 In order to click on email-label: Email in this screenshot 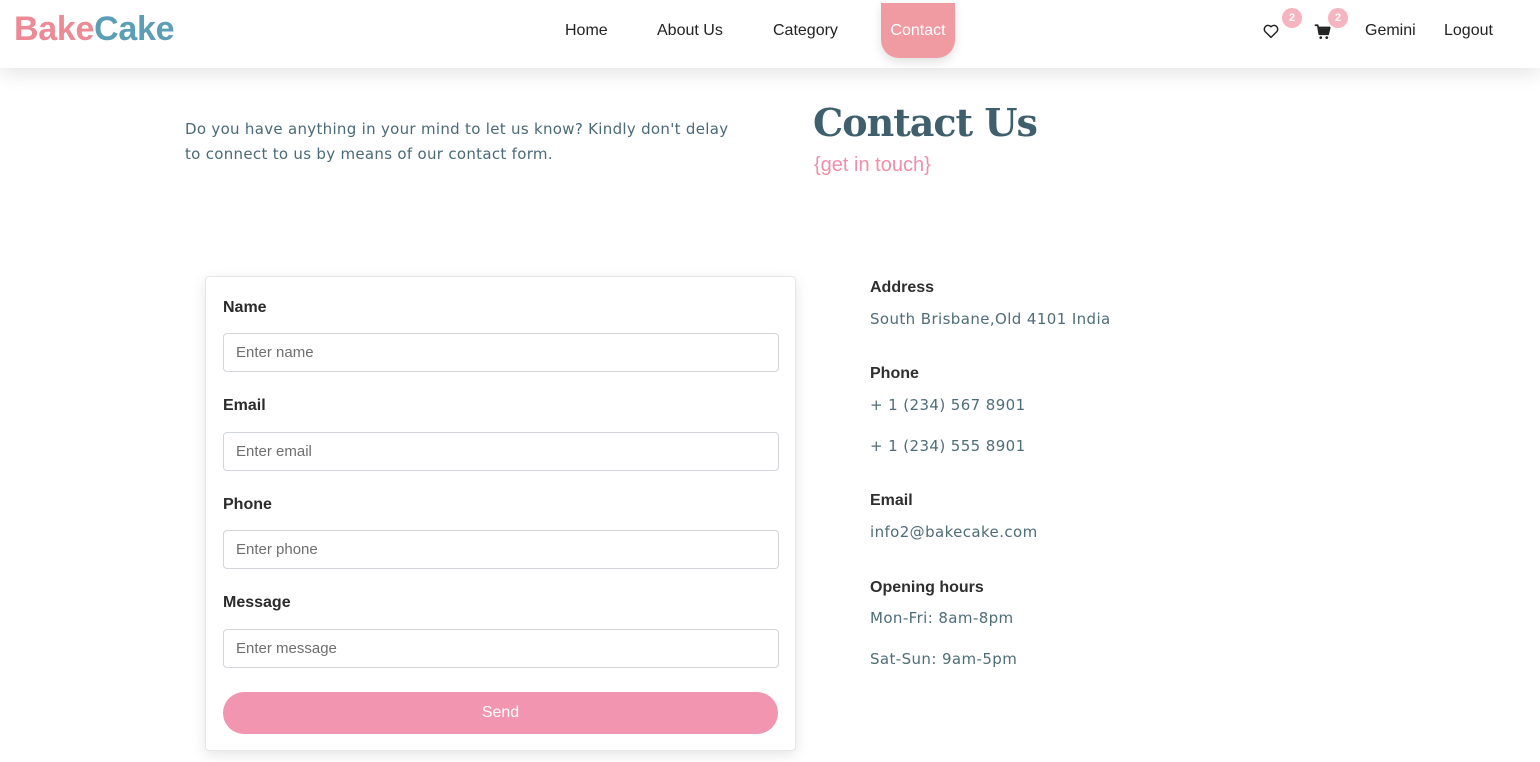, I will do `click(244, 405)`.